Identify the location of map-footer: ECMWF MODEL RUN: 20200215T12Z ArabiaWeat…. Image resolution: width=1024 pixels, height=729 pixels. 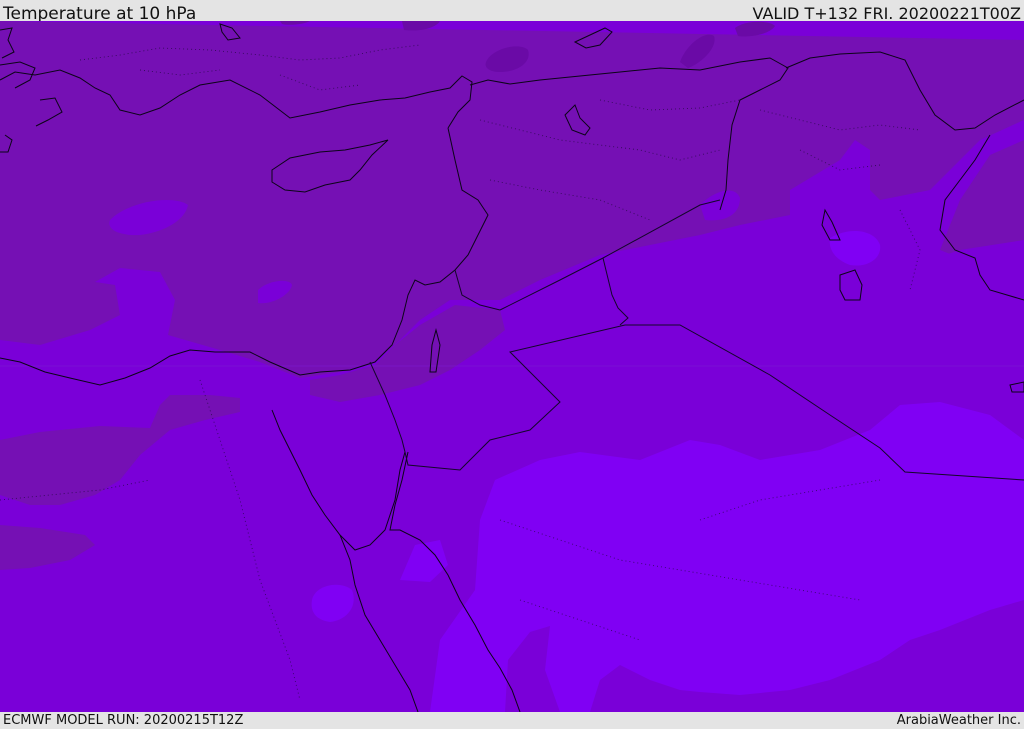
(512, 720).